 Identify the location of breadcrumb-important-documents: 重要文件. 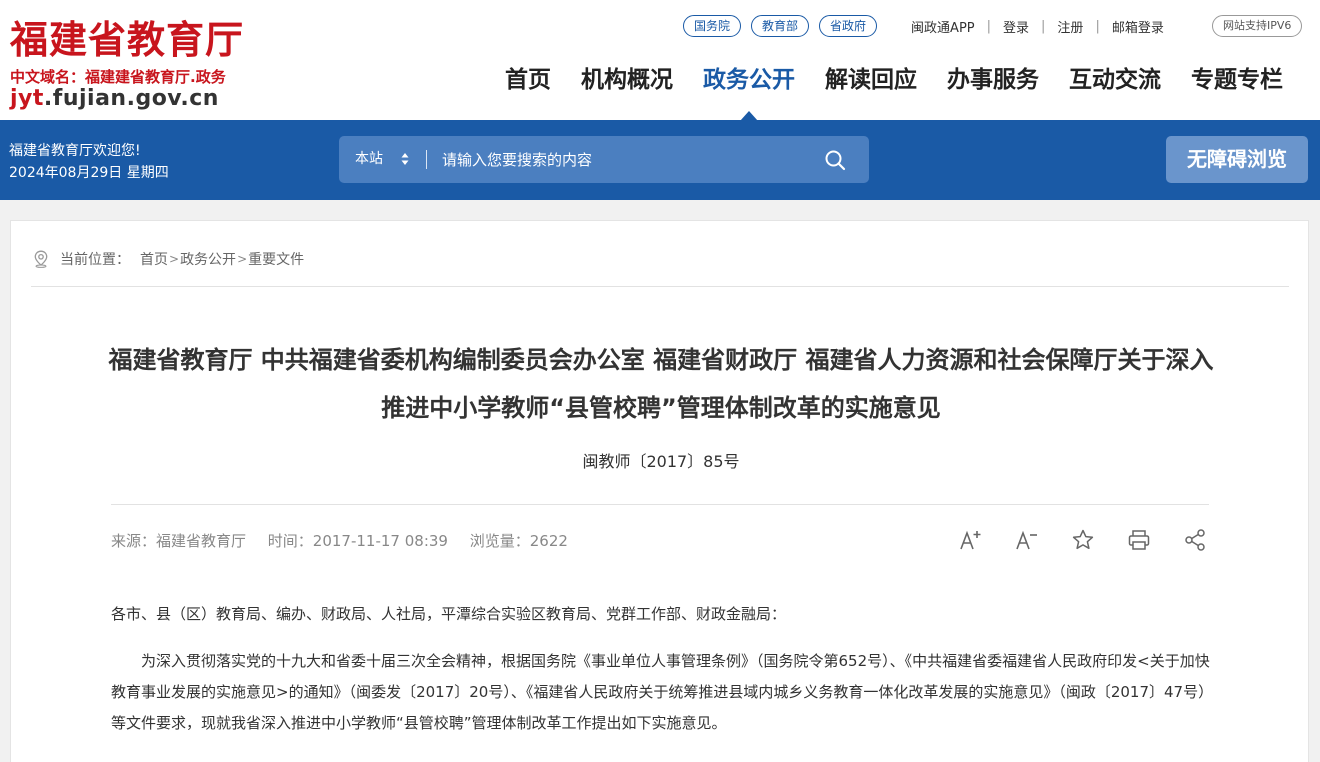
(276, 259).